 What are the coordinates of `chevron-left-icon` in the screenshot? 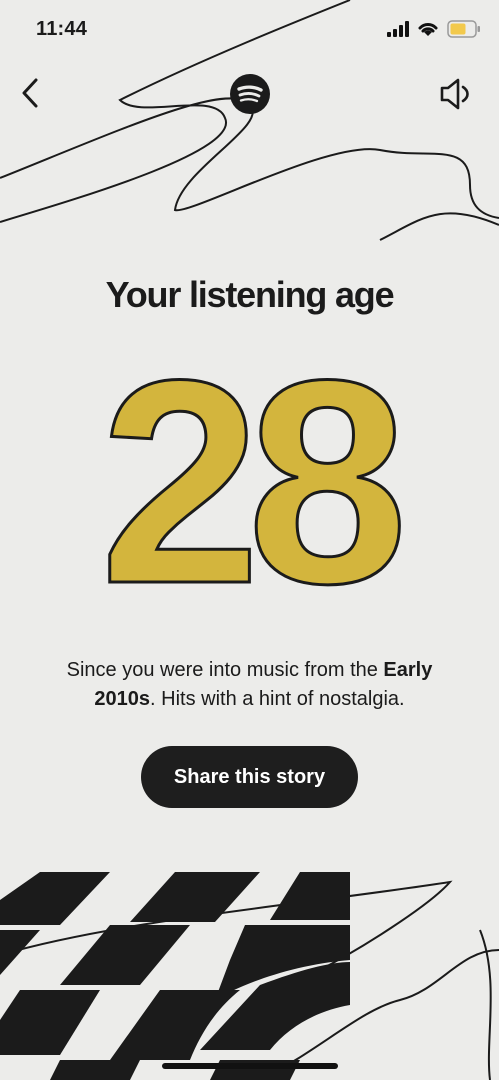 It's located at (30, 93).